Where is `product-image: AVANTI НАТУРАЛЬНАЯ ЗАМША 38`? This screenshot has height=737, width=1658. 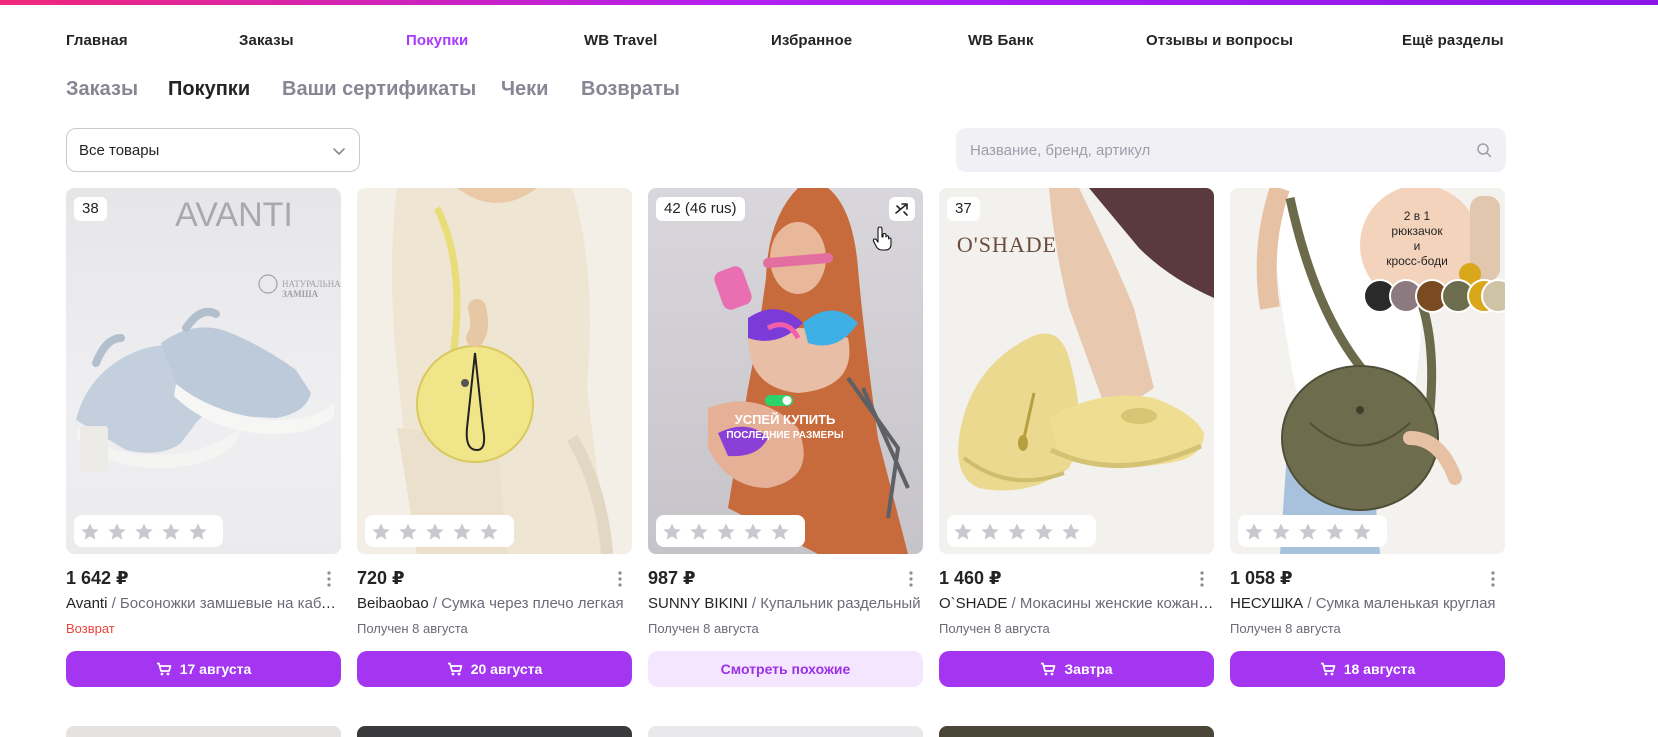 product-image: AVANTI НАТУРАЛЬНАЯ ЗАМША 38 is located at coordinates (203, 371).